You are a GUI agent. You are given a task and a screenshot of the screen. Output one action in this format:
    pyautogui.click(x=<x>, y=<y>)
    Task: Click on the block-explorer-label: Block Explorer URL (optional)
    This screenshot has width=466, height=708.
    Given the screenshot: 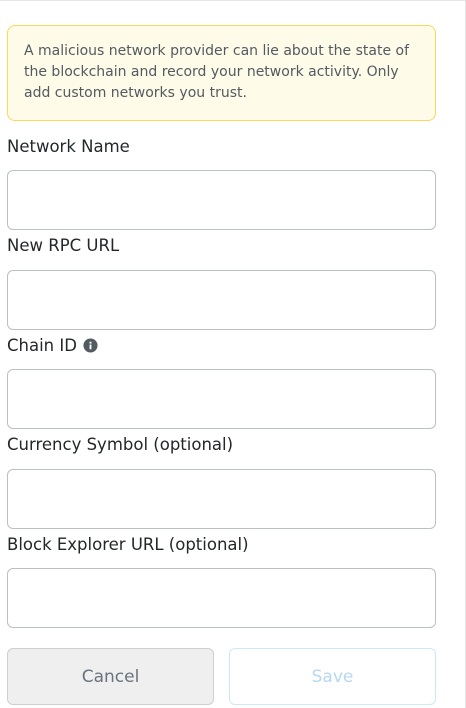 What is the action you would take?
    pyautogui.click(x=128, y=544)
    